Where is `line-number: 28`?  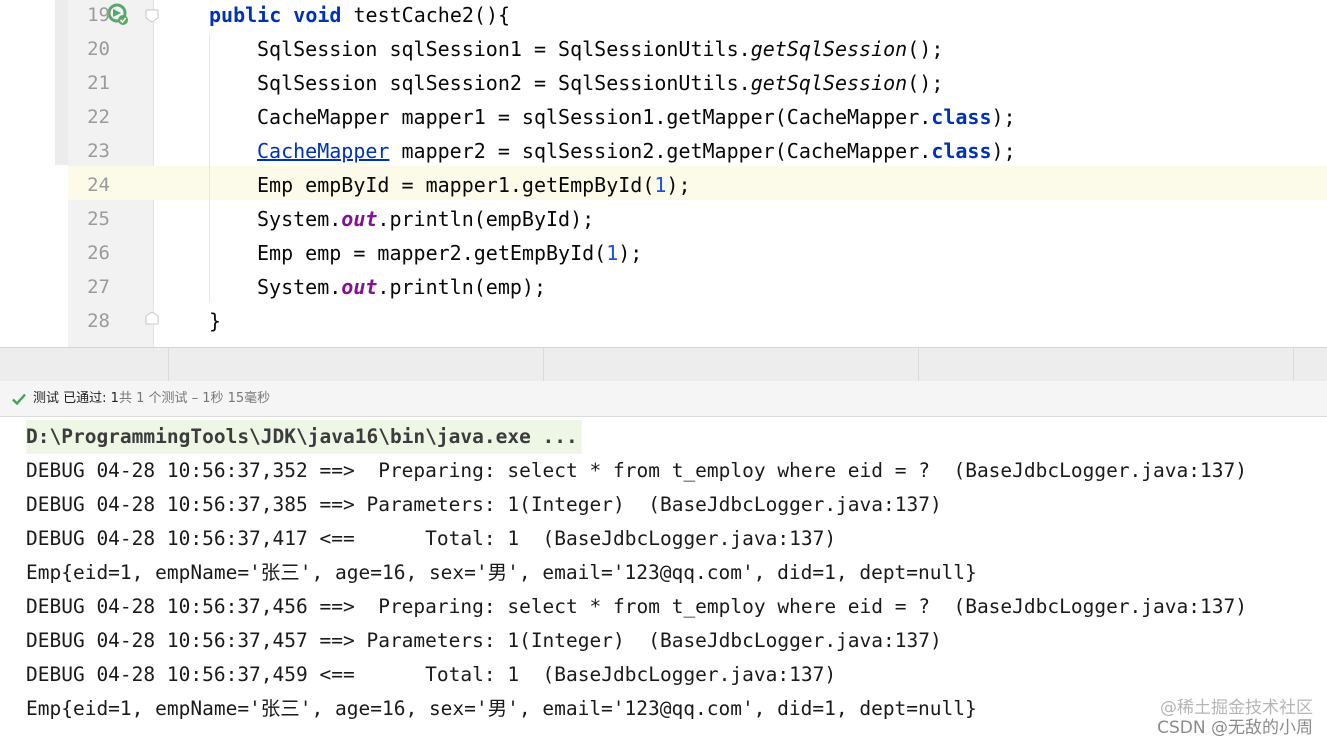 line-number: 28 is located at coordinates (98, 321).